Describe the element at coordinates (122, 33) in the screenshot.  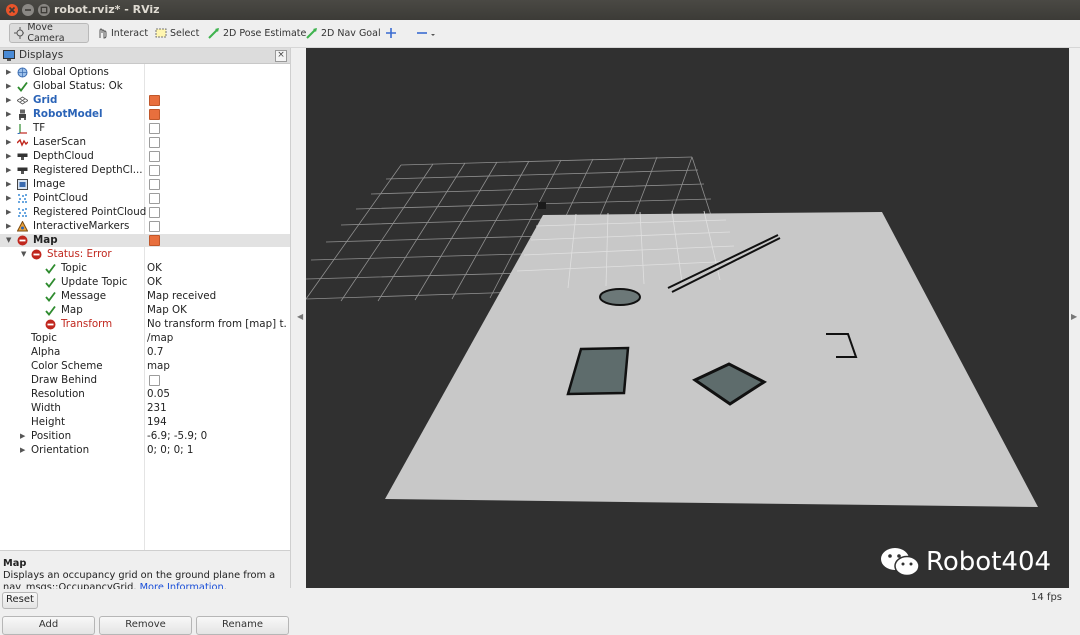
I see `interact-tool: Interact` at that location.